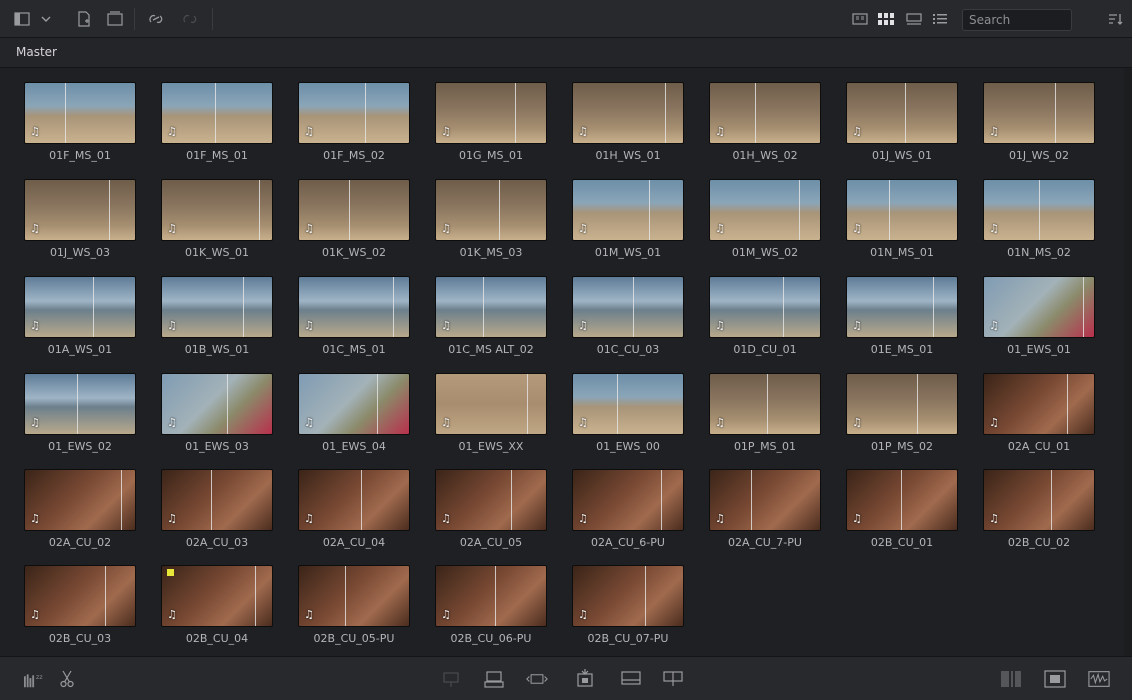 Image resolution: width=1132 pixels, height=700 pixels. I want to click on sort-icon, so click(1116, 19).